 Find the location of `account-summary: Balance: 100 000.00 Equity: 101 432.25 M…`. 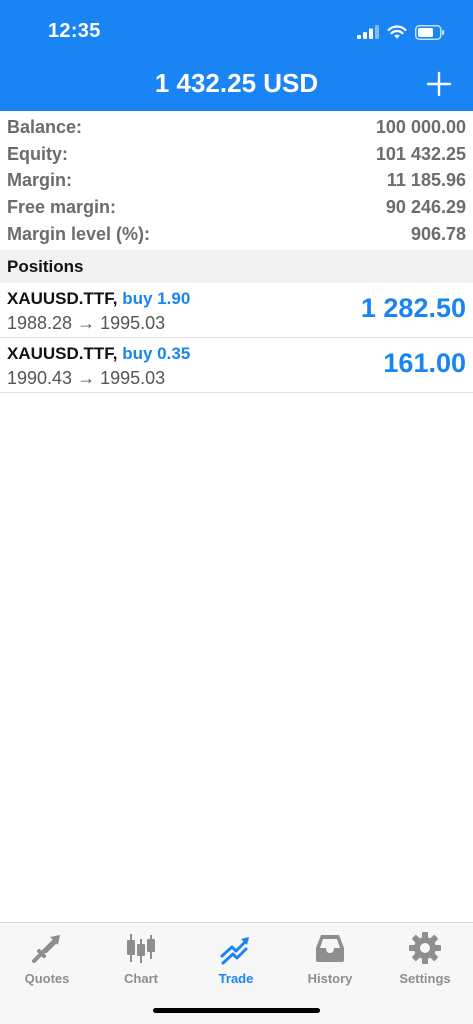

account-summary: Balance: 100 000.00 Equity: 101 432.25 M… is located at coordinates (236, 180).